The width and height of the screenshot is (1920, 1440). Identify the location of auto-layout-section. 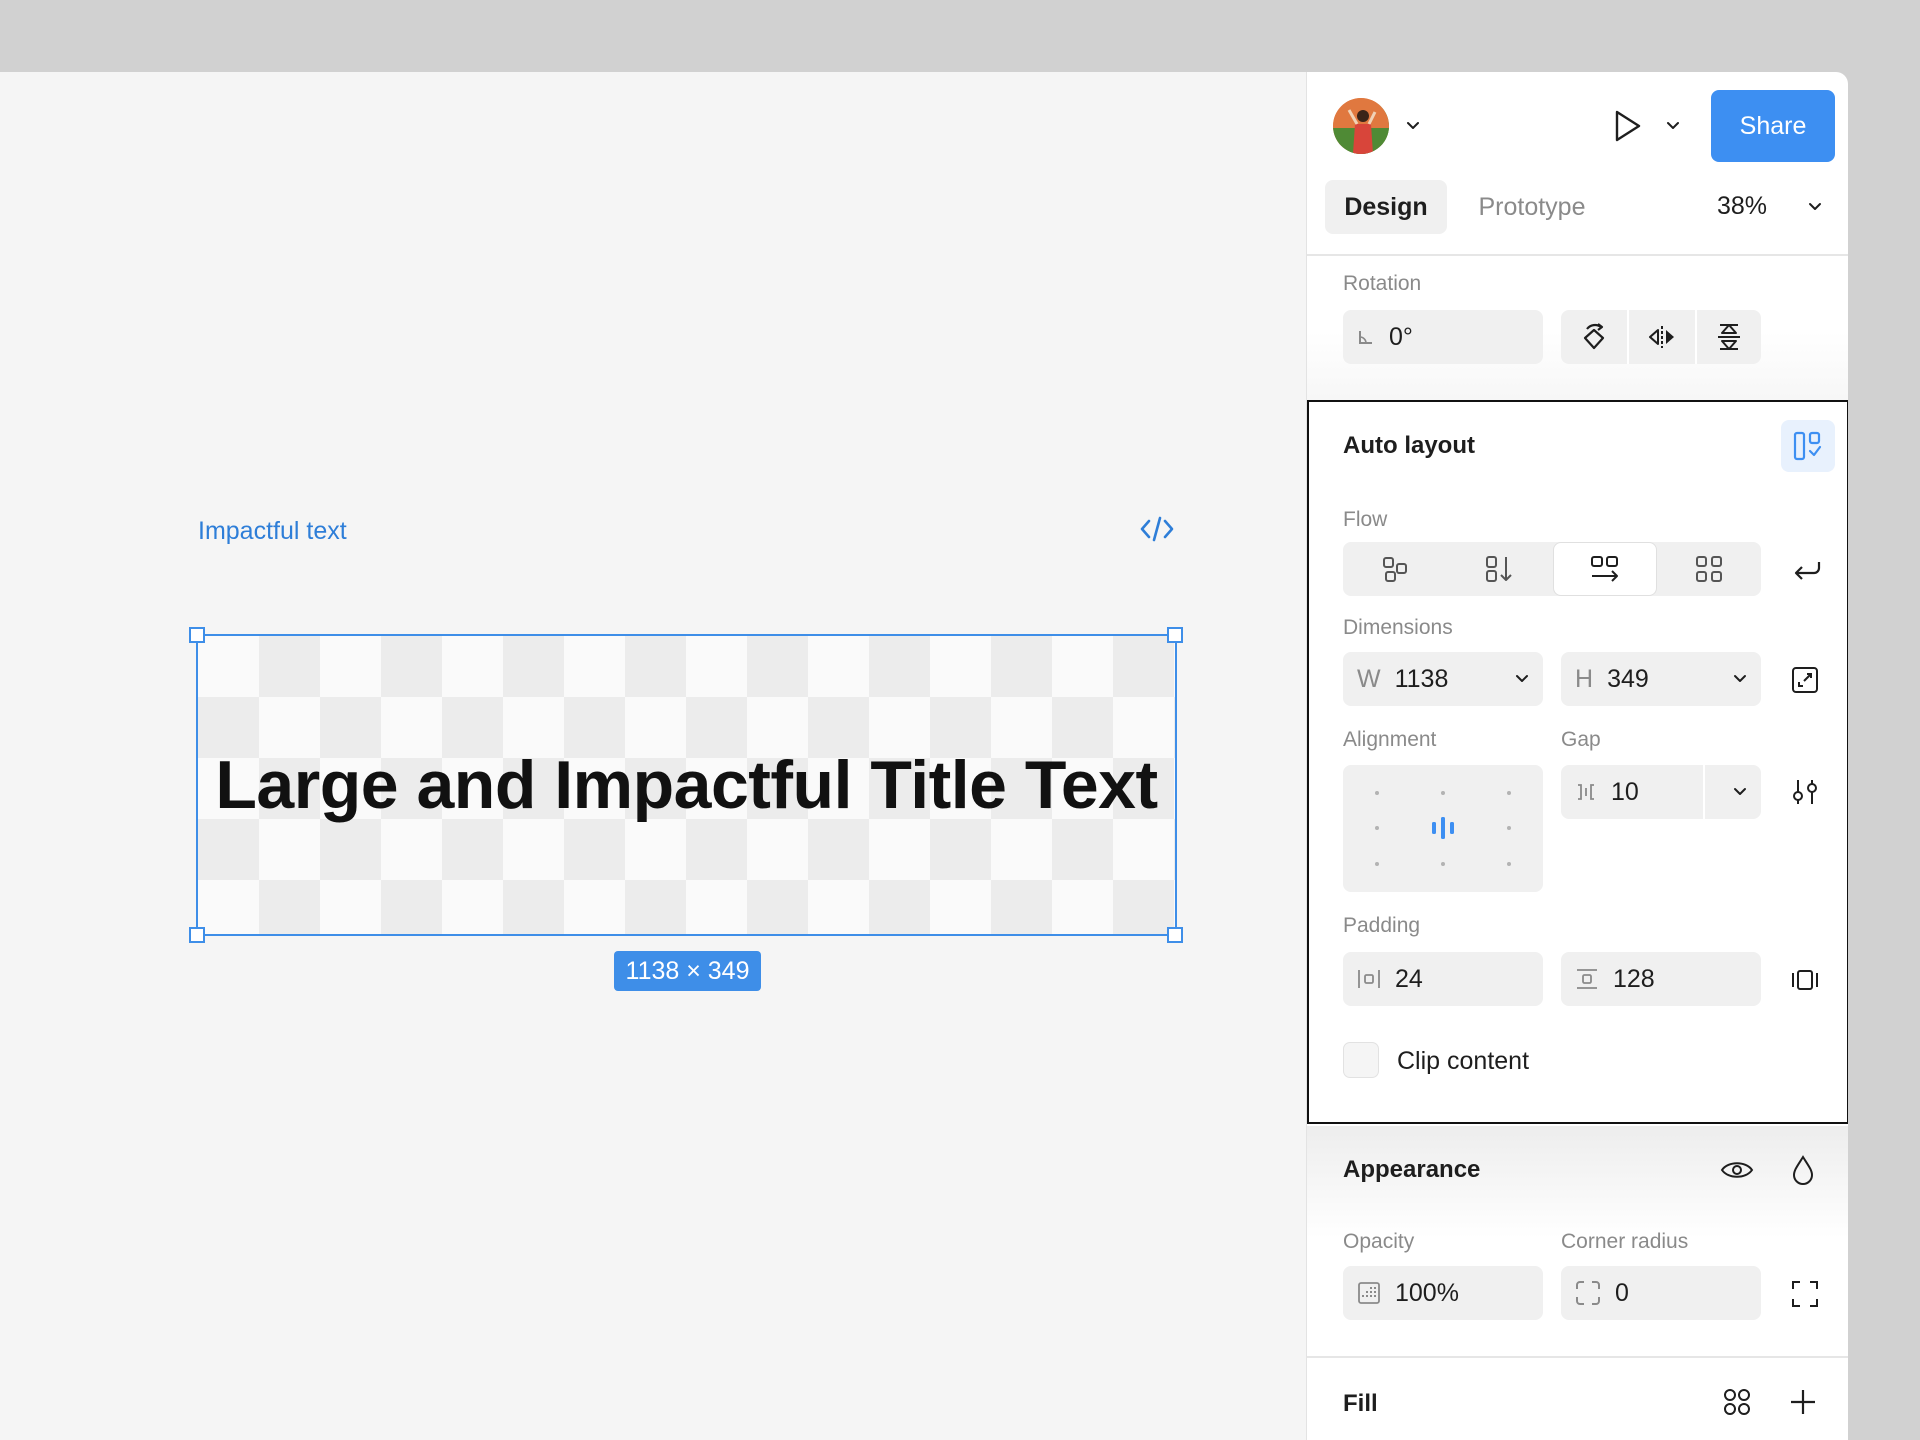
(1577, 762).